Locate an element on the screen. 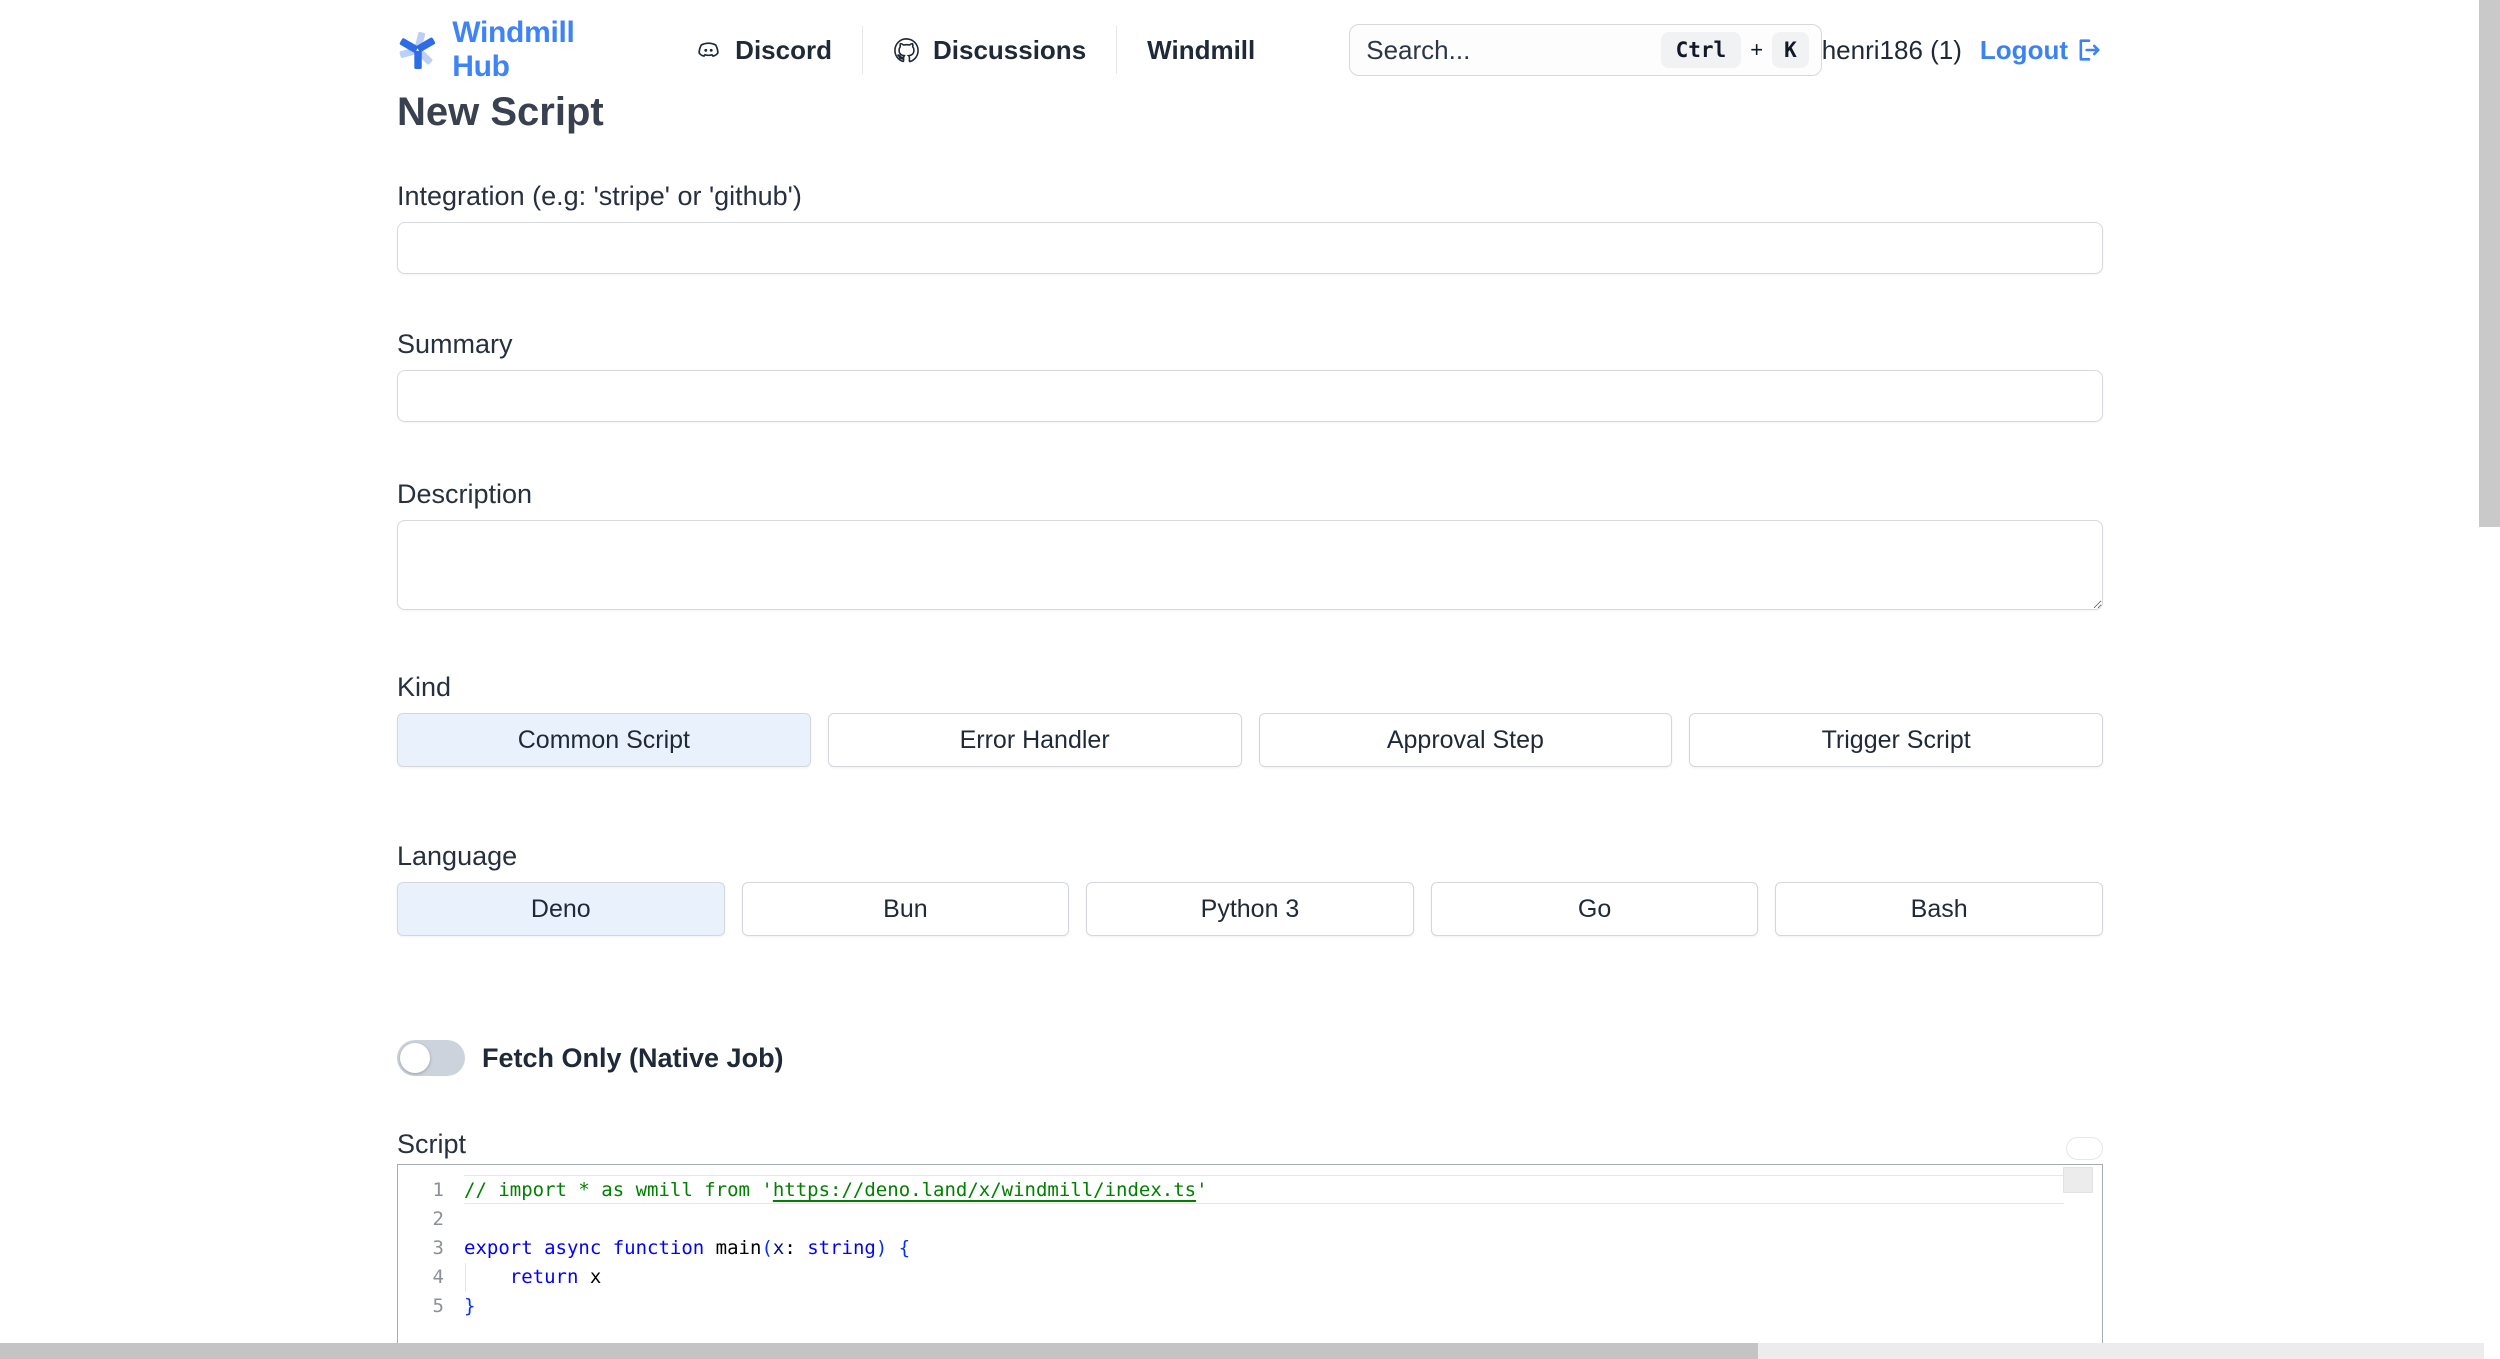 This screenshot has width=2500, height=1359. code-token: { is located at coordinates (904, 1248).